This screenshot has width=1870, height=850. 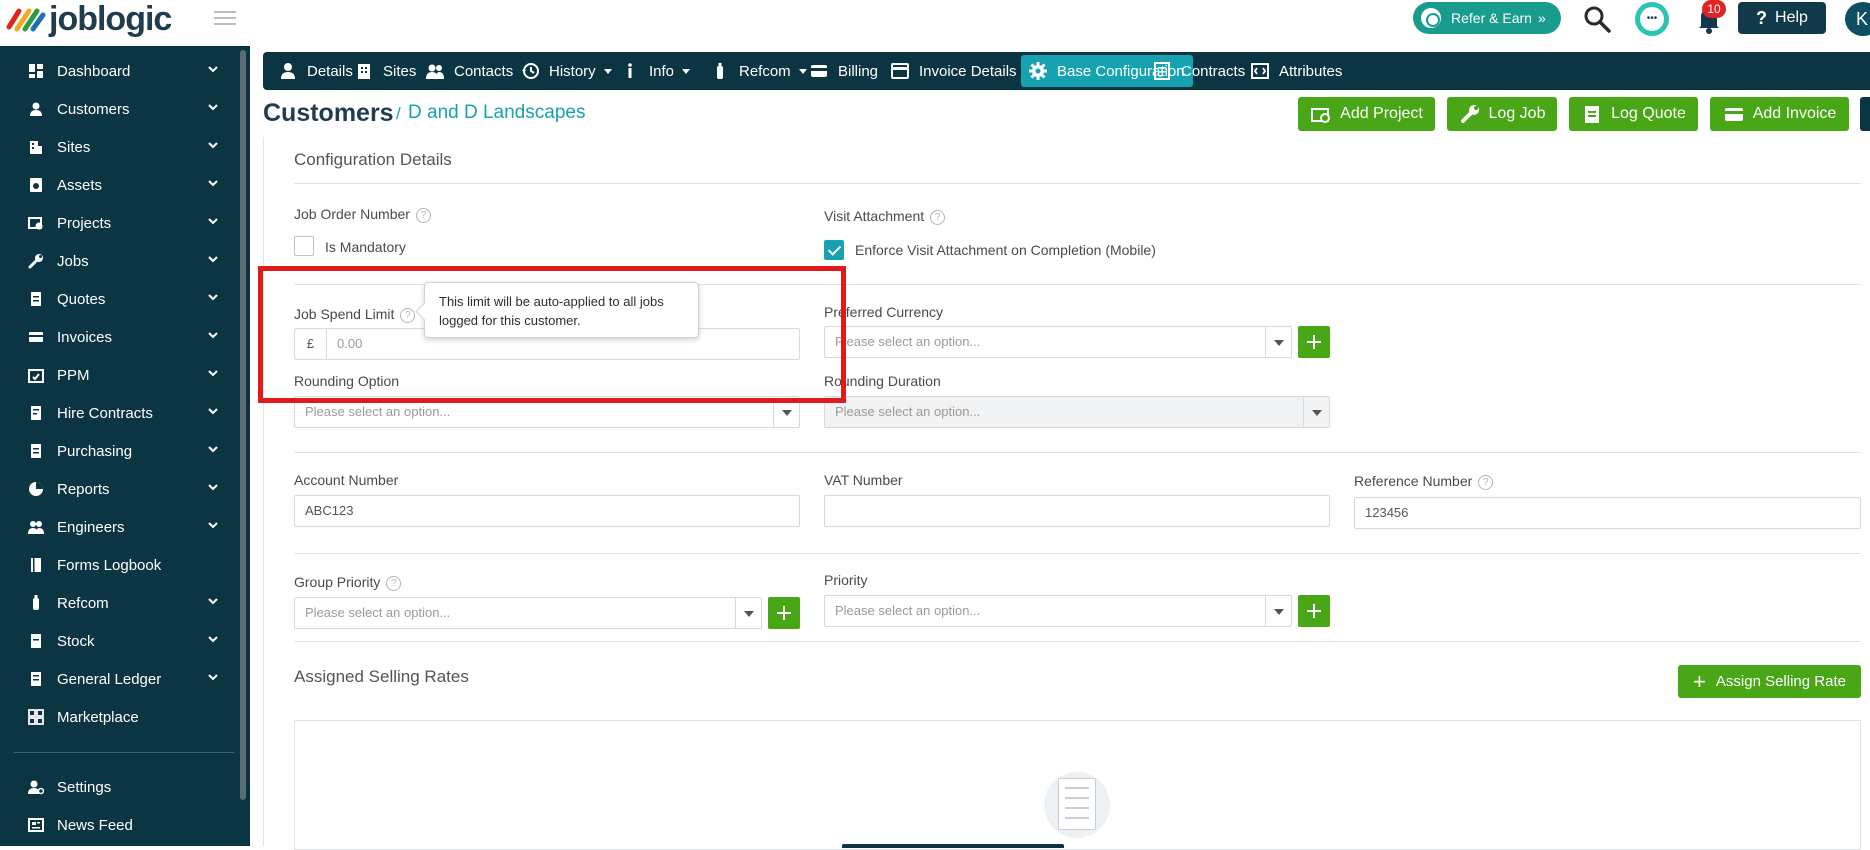 What do you see at coordinates (119, 787) in the screenshot?
I see `sidebar-item-settings: Settings` at bounding box center [119, 787].